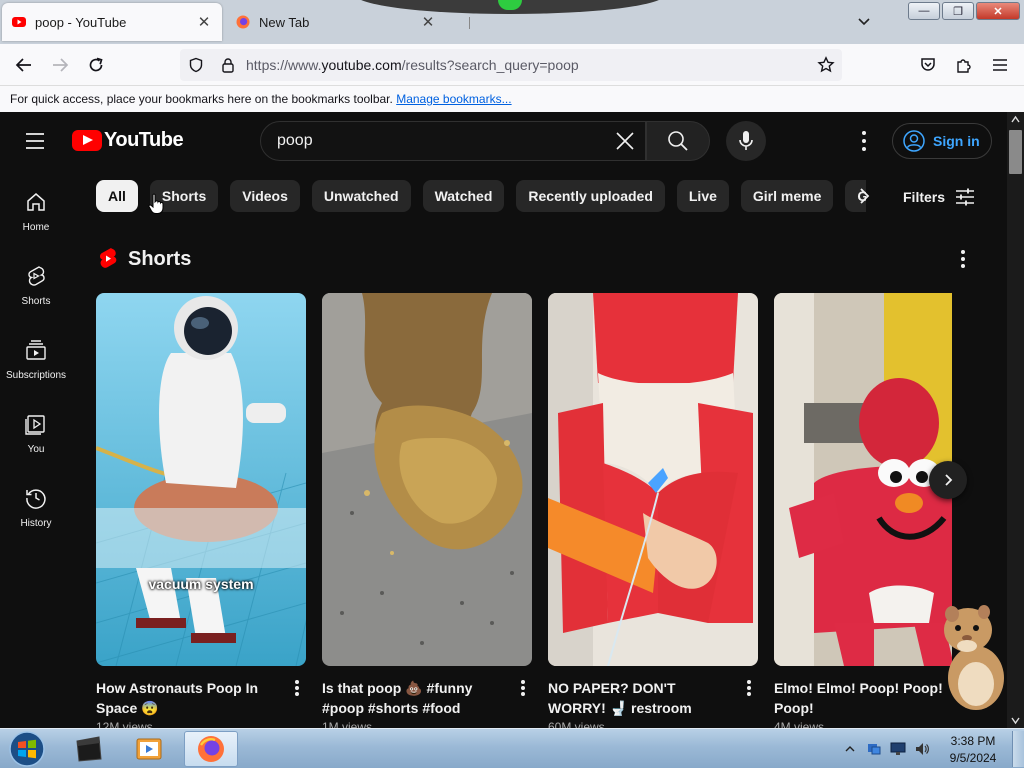 The width and height of the screenshot is (1024, 768). I want to click on sidebar-item-history: History, so click(36, 509).